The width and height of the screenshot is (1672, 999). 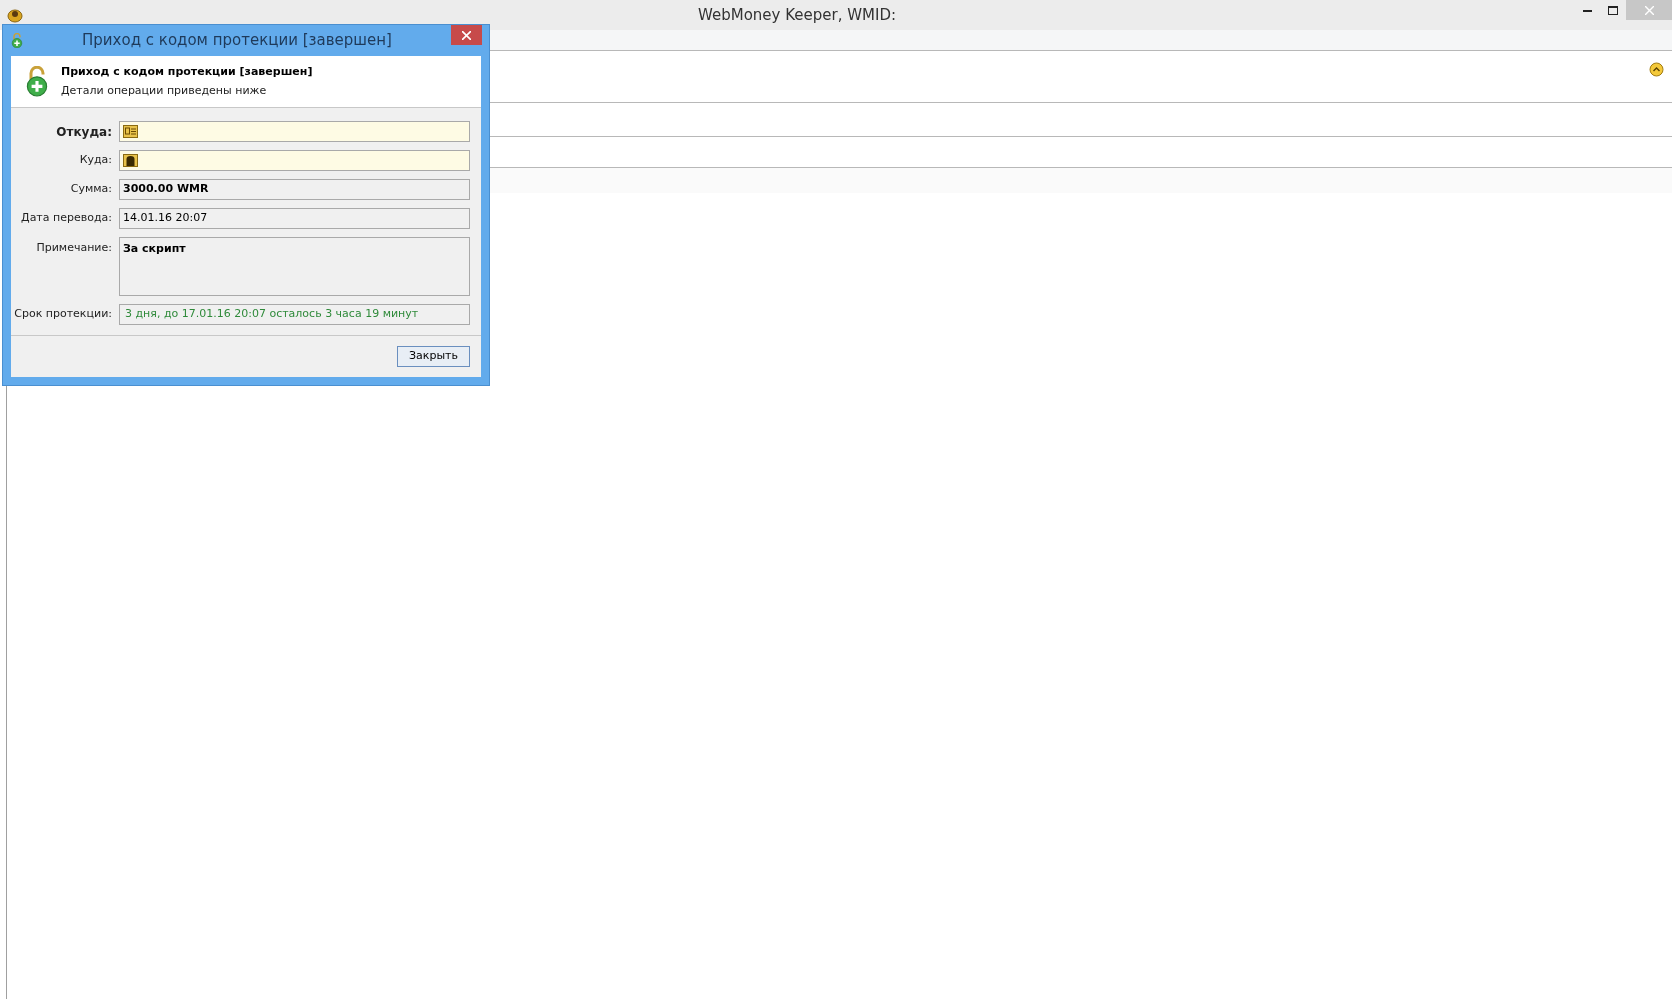 What do you see at coordinates (237, 41) in the screenshot?
I see `dialog-title: Приход с кодом протекции [завершен]` at bounding box center [237, 41].